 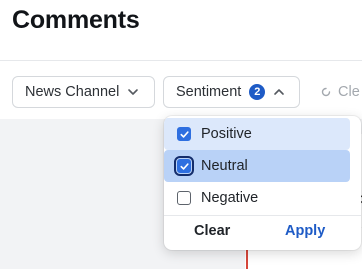 What do you see at coordinates (257, 134) in the screenshot?
I see `sentiment-option-positive: Positive` at bounding box center [257, 134].